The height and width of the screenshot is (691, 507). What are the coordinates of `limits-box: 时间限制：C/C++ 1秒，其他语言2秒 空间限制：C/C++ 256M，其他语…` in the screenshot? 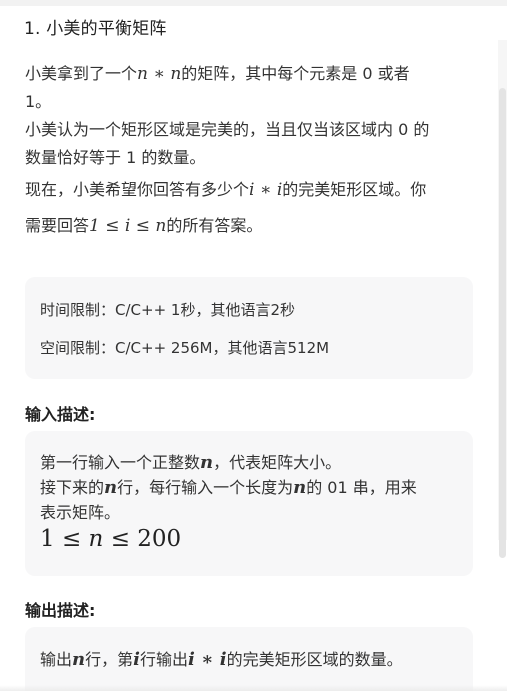 It's located at (249, 328).